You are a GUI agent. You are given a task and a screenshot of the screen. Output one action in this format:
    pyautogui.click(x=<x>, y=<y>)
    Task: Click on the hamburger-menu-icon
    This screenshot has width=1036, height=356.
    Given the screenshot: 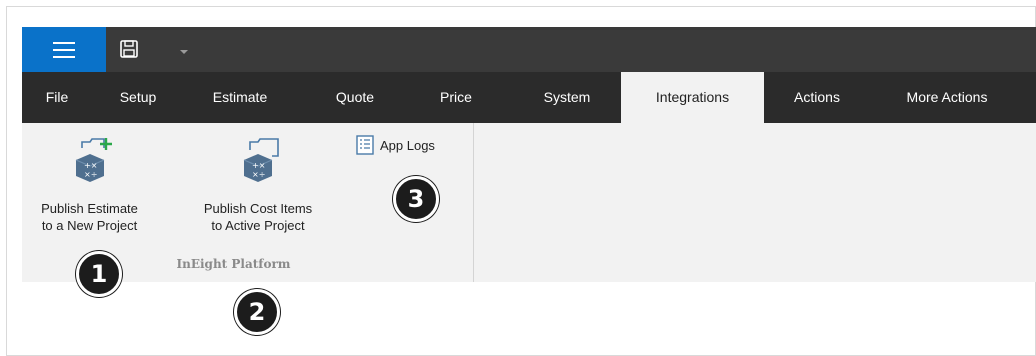 What is the action you would take?
    pyautogui.click(x=64, y=49)
    